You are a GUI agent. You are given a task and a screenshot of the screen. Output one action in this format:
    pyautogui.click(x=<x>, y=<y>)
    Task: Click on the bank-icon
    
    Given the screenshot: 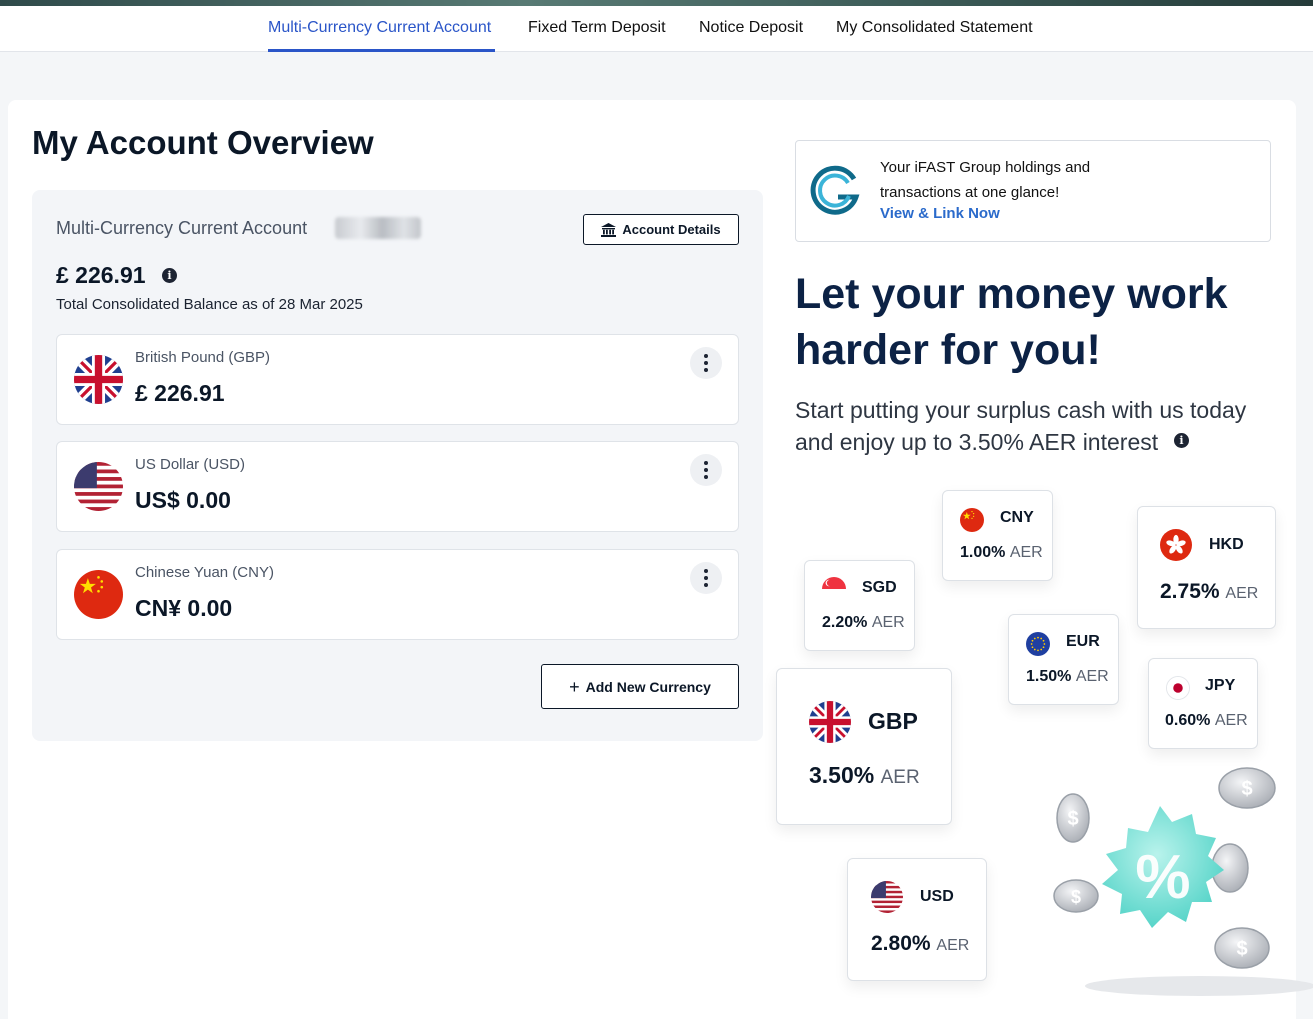 What is the action you would take?
    pyautogui.click(x=609, y=229)
    